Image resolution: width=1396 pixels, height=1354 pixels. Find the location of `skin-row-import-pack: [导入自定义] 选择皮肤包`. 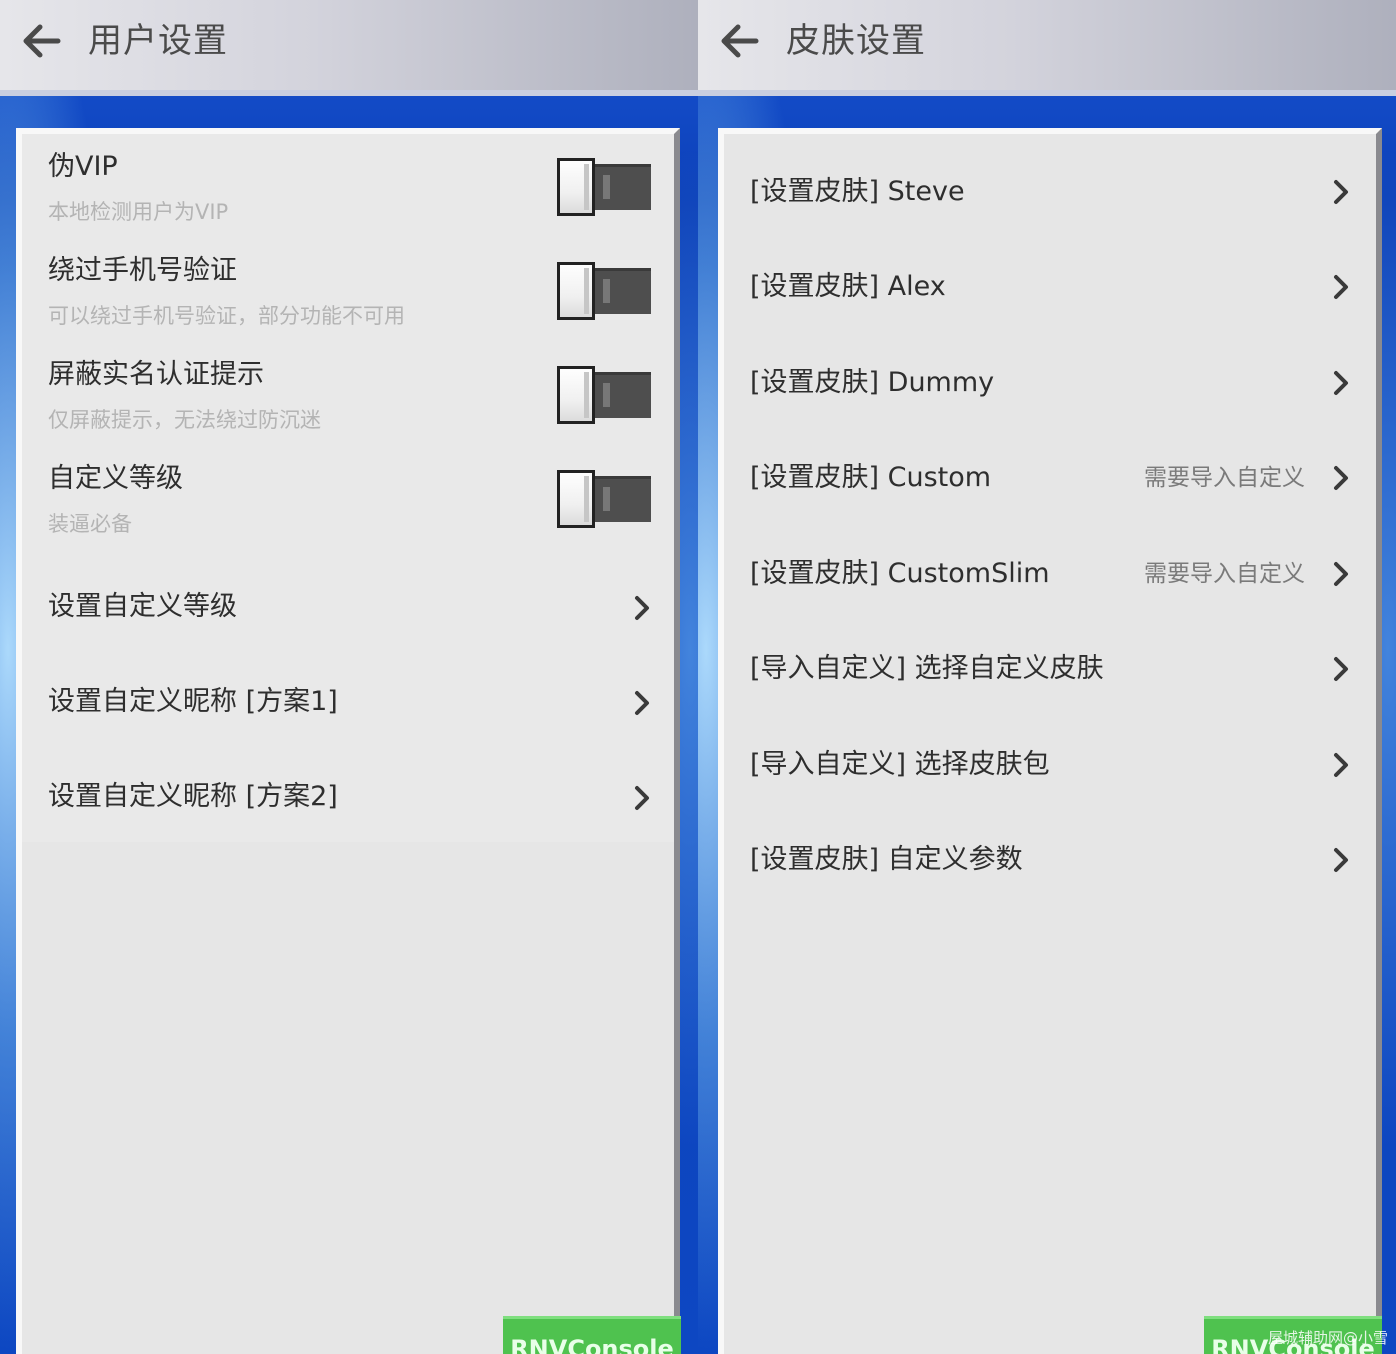

skin-row-import-pack: [导入自定义] 选择皮肤包 is located at coordinates (1050, 764).